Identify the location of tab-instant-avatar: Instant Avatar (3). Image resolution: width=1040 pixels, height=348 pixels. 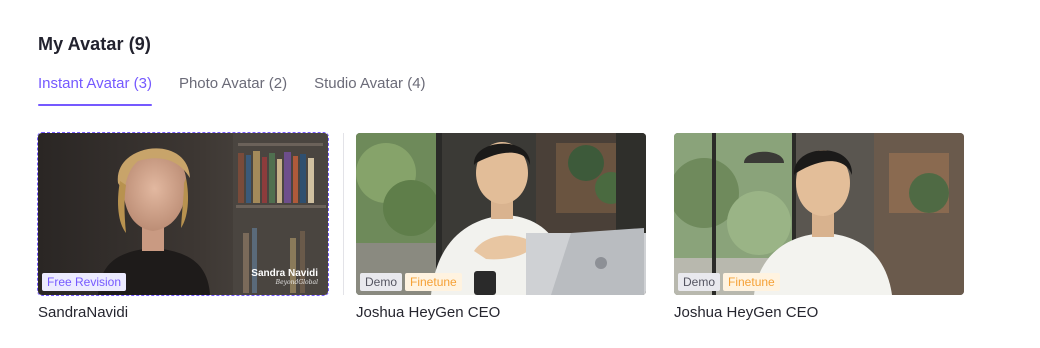
(95, 90).